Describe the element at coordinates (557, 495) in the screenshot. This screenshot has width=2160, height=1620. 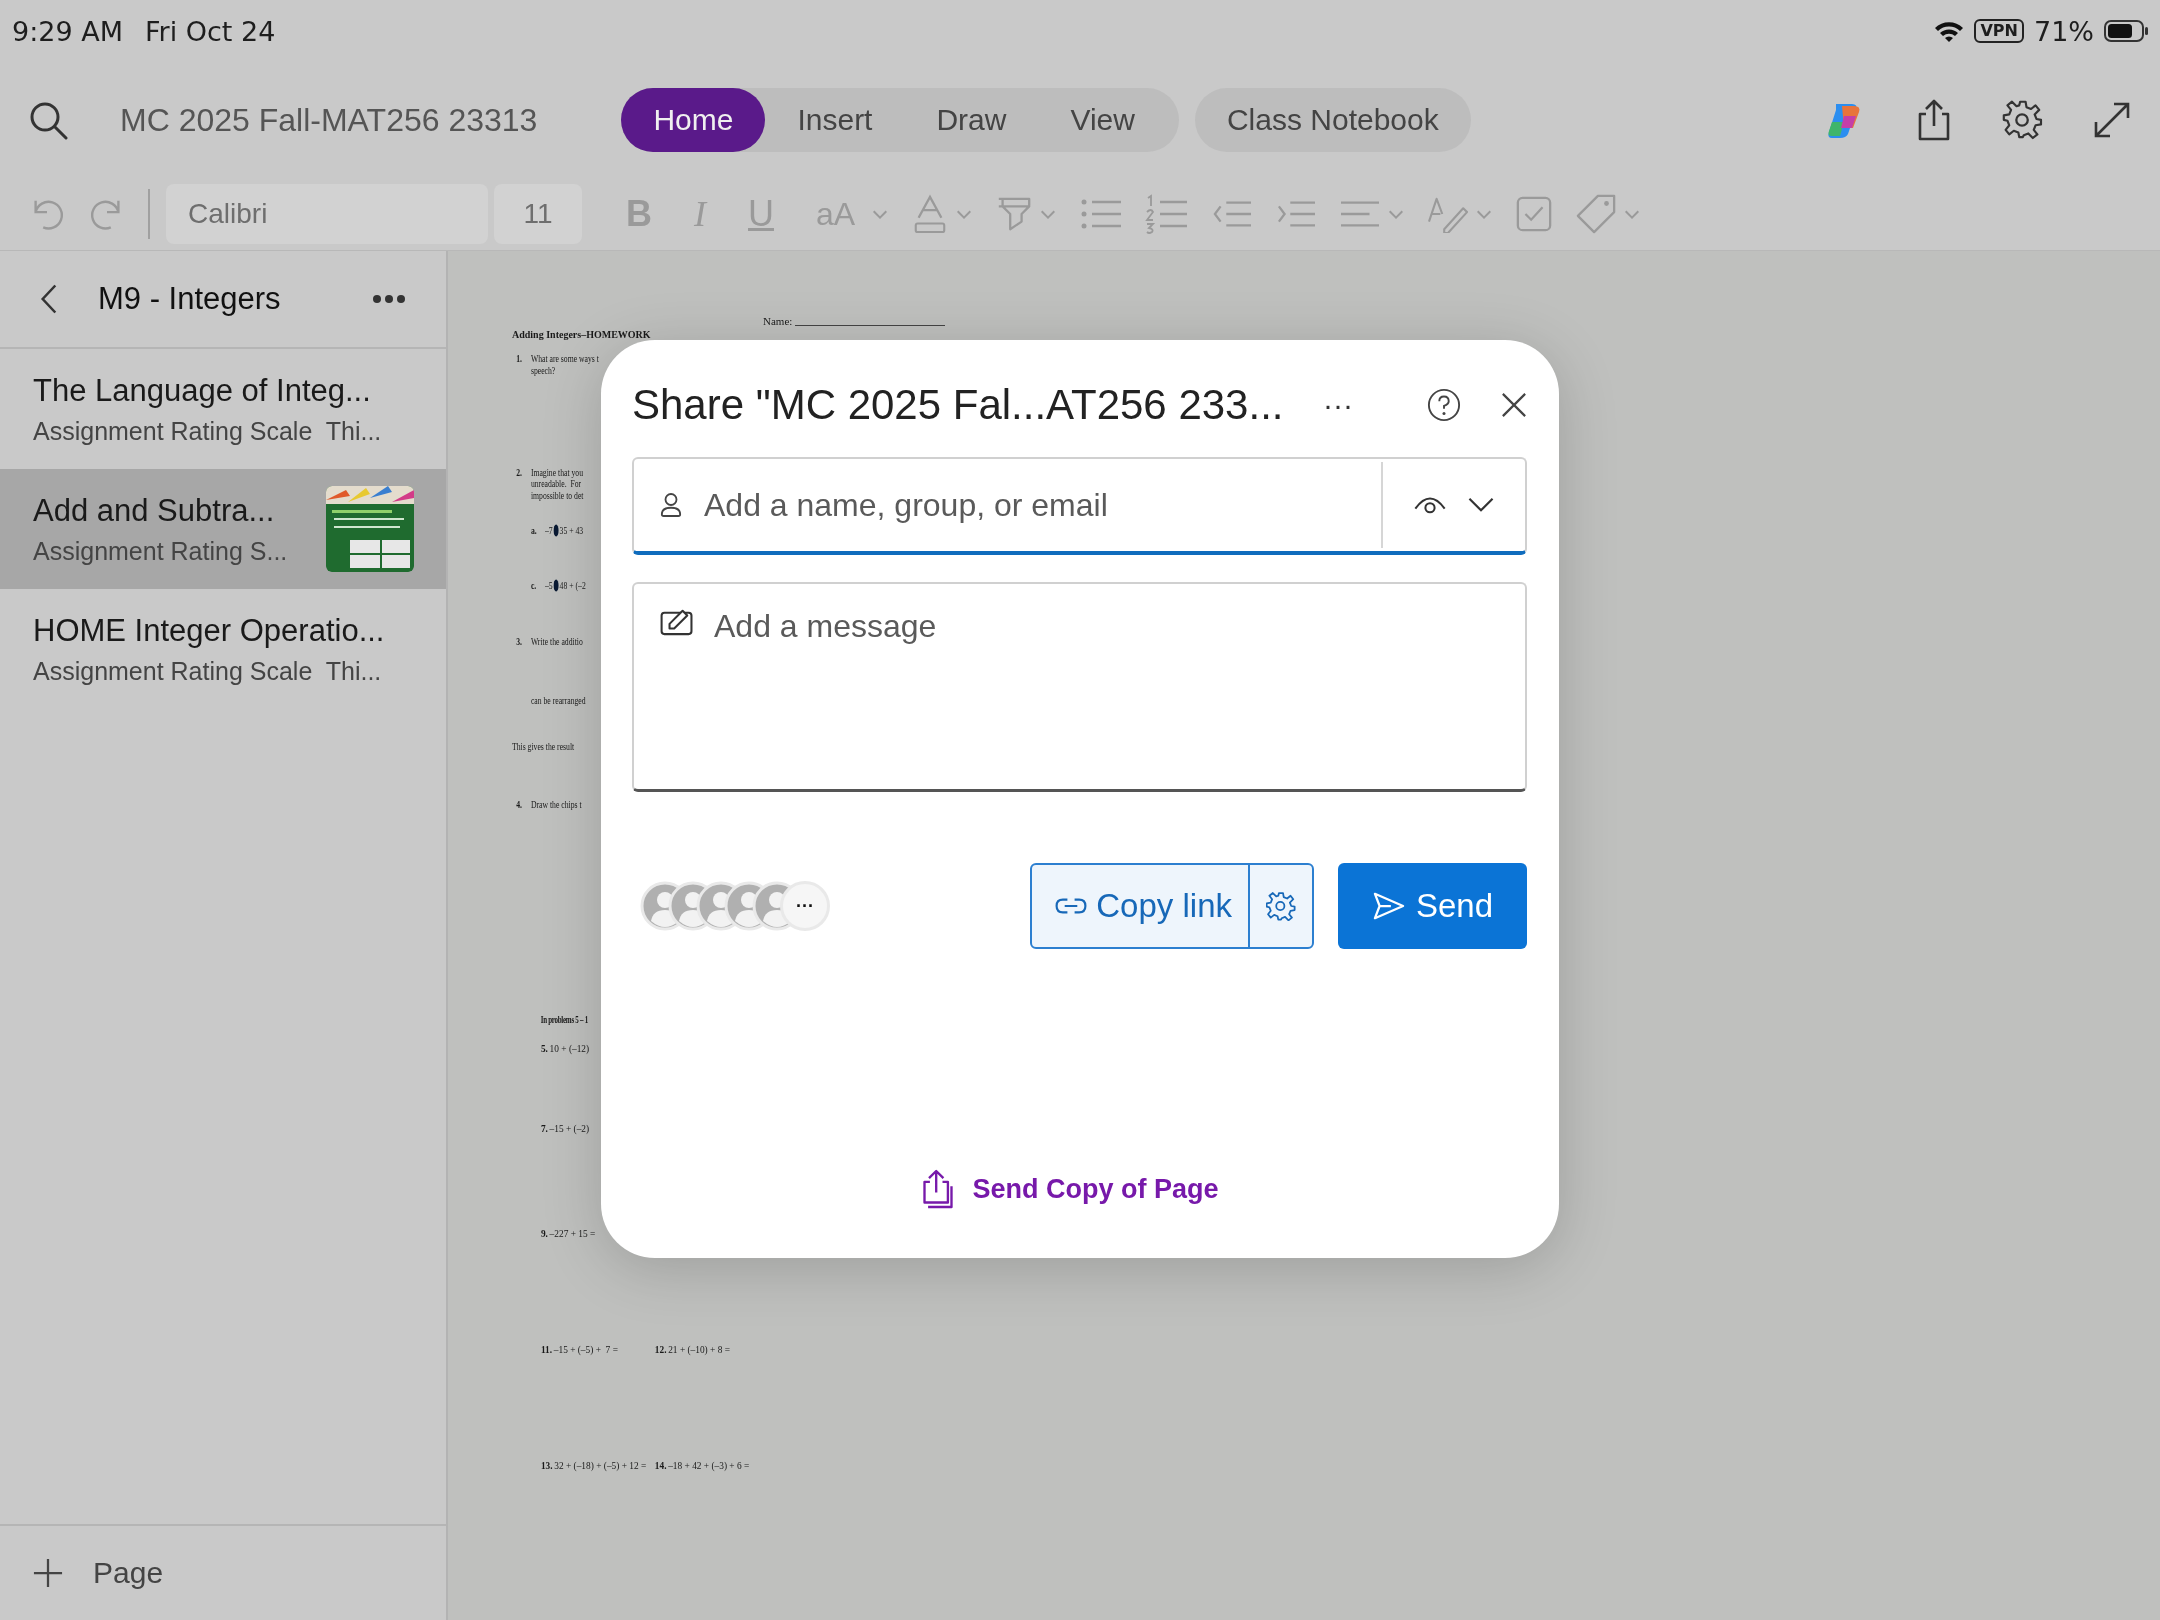
I see `question-text: impossible to det` at that location.